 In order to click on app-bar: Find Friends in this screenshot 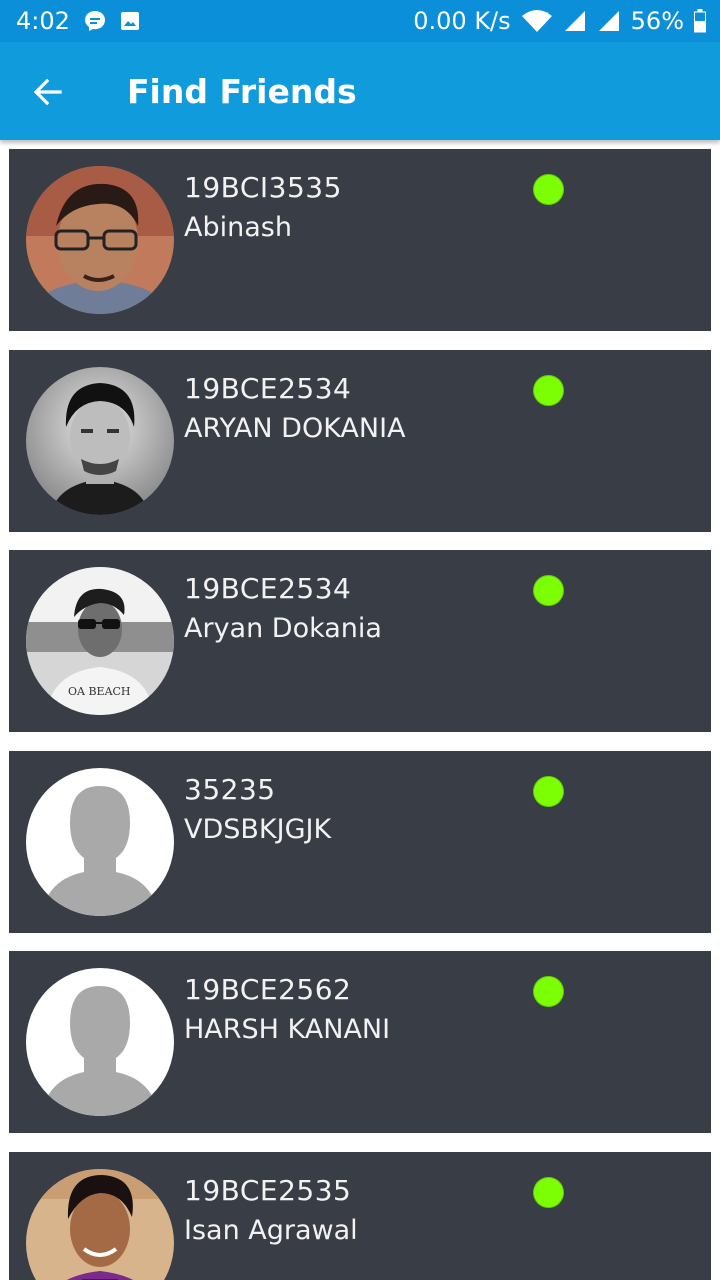, I will do `click(360, 91)`.